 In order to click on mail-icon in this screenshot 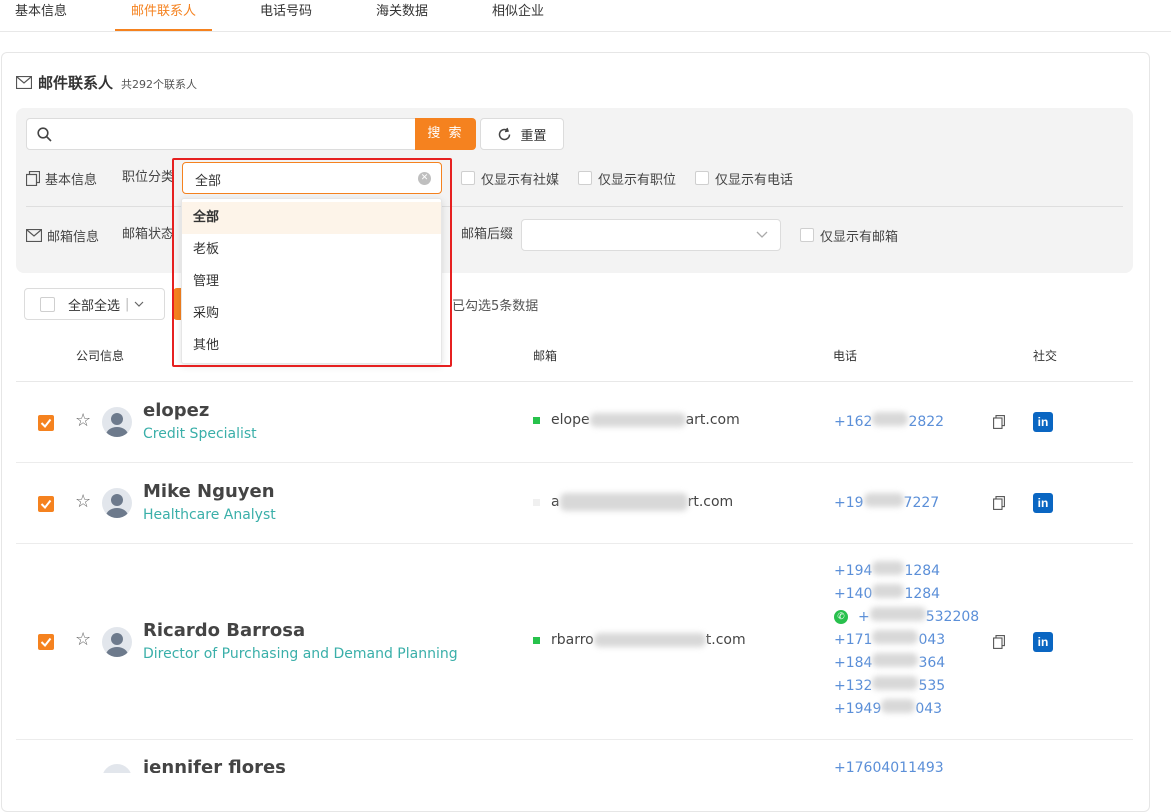, I will do `click(34, 235)`.